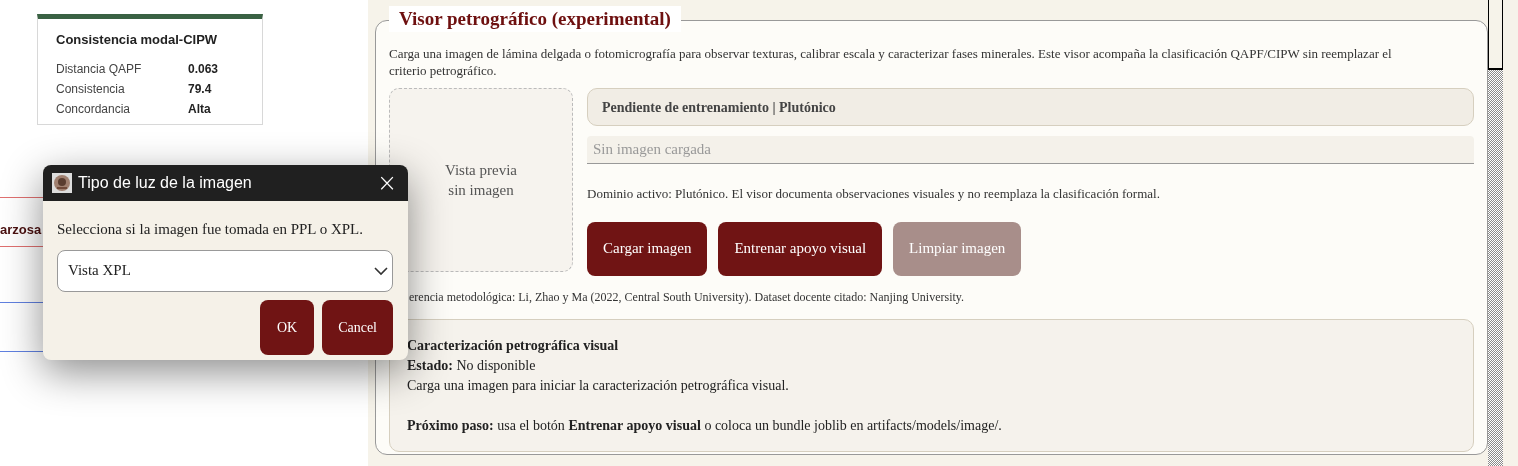 This screenshot has height=466, width=1518. What do you see at coordinates (199, 109) in the screenshot?
I see `metric-value: Alta` at bounding box center [199, 109].